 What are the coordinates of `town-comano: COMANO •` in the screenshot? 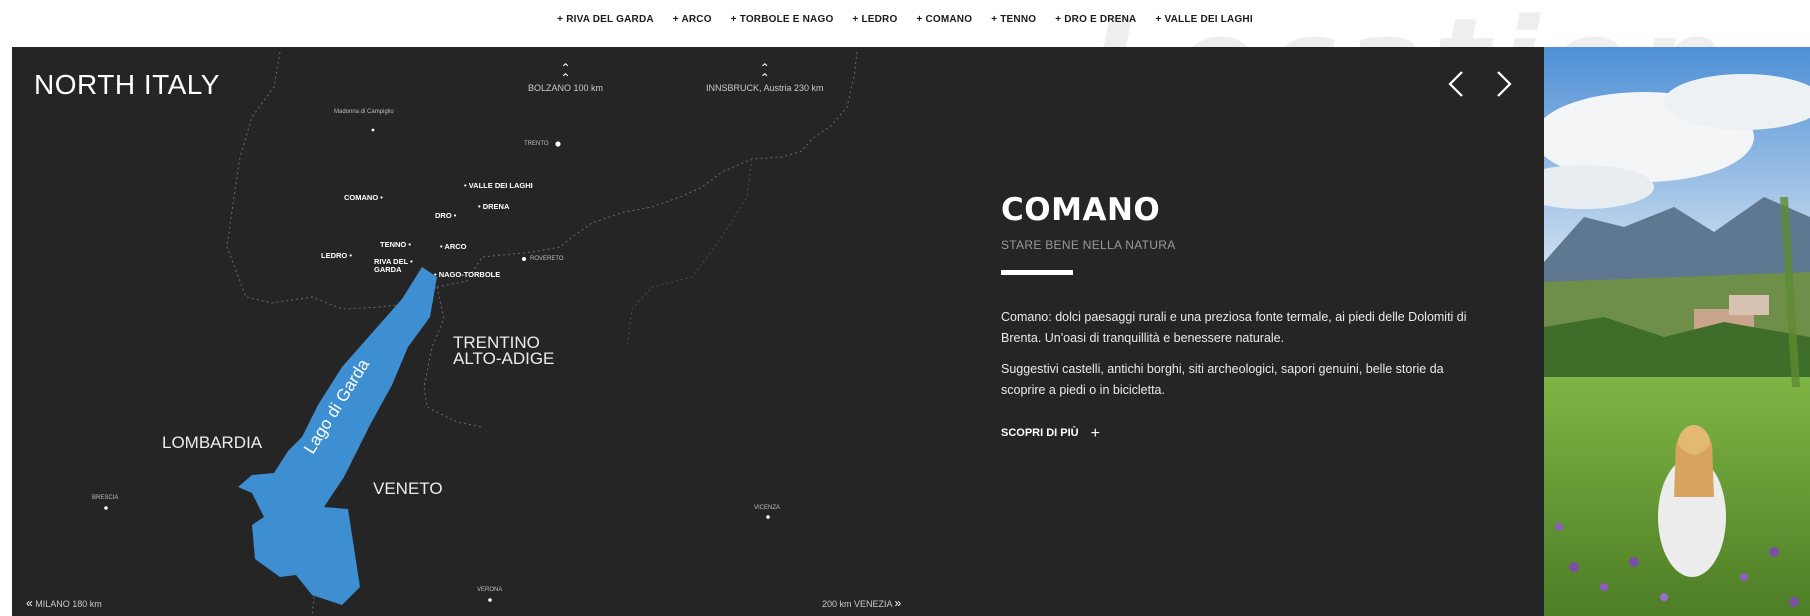 It's located at (363, 197).